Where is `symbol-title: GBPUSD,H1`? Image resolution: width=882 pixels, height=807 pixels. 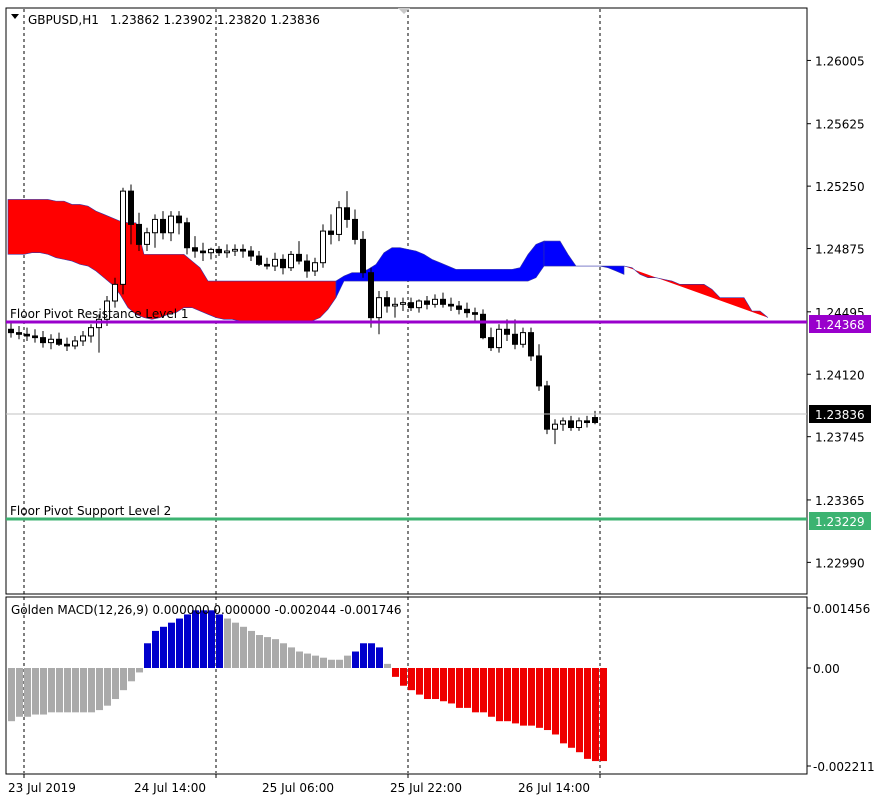 symbol-title: GBPUSD,H1 is located at coordinates (63, 20).